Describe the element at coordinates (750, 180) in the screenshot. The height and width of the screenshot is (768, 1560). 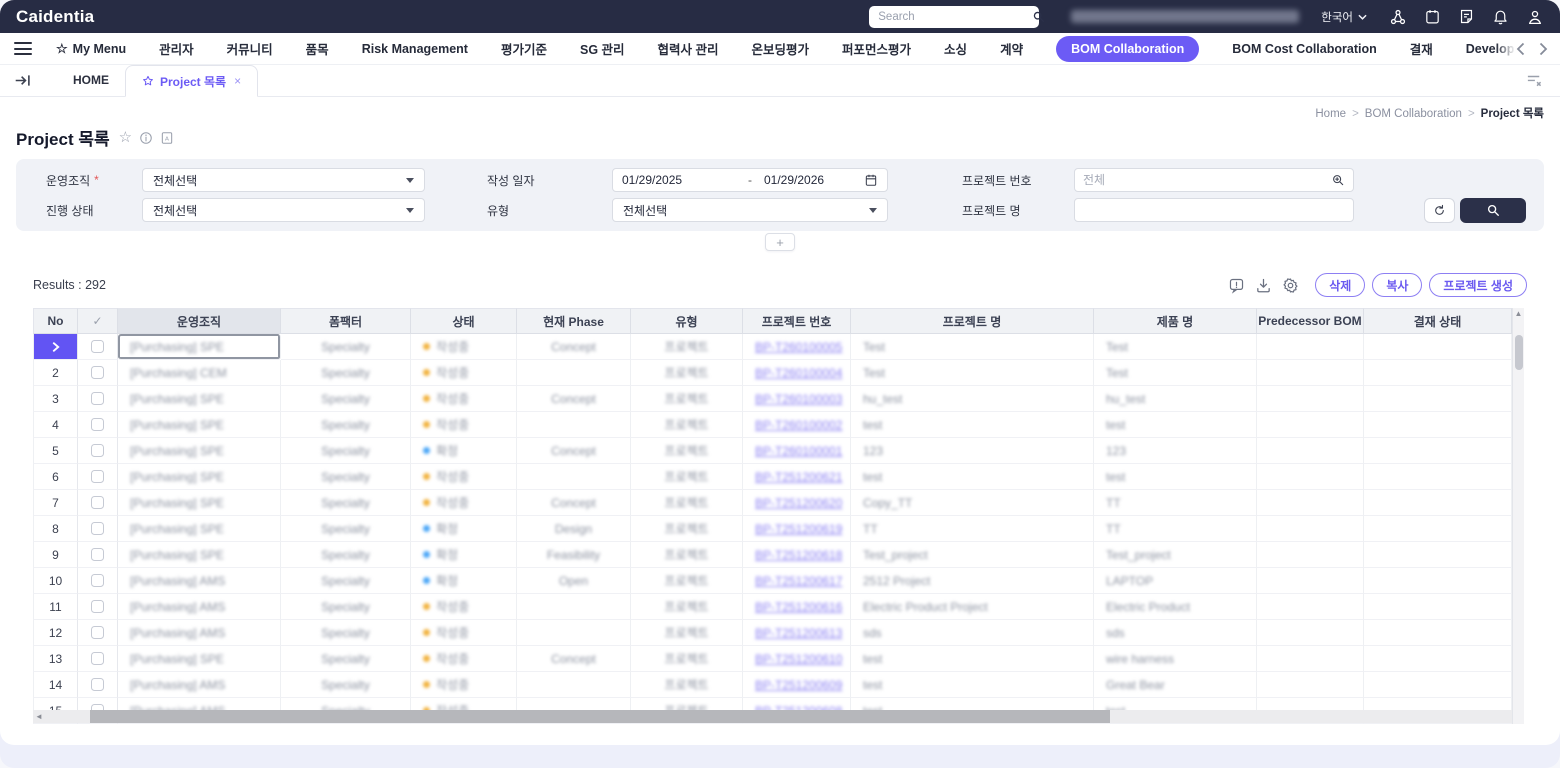
I see `created-date-range: 01/29/2025 - 01/29/2026` at that location.